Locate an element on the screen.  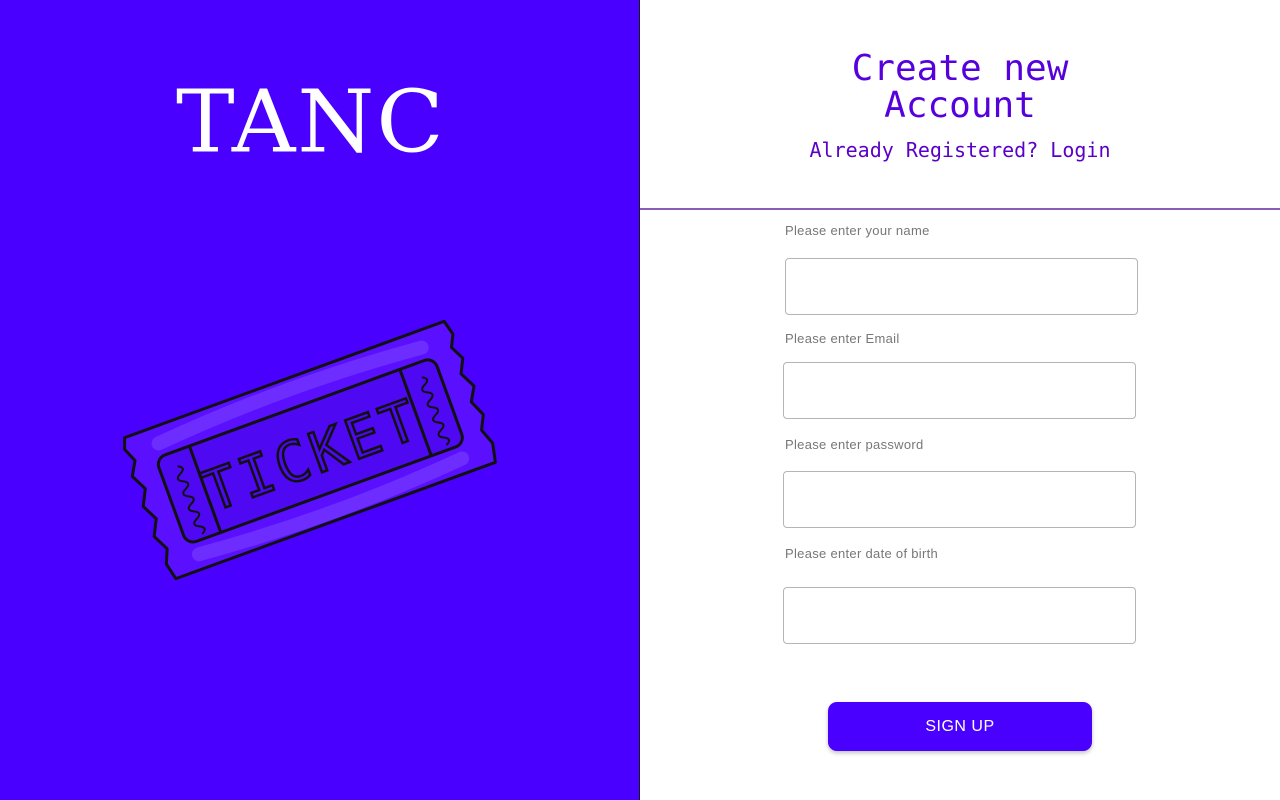
email-field is located at coordinates (959, 390).